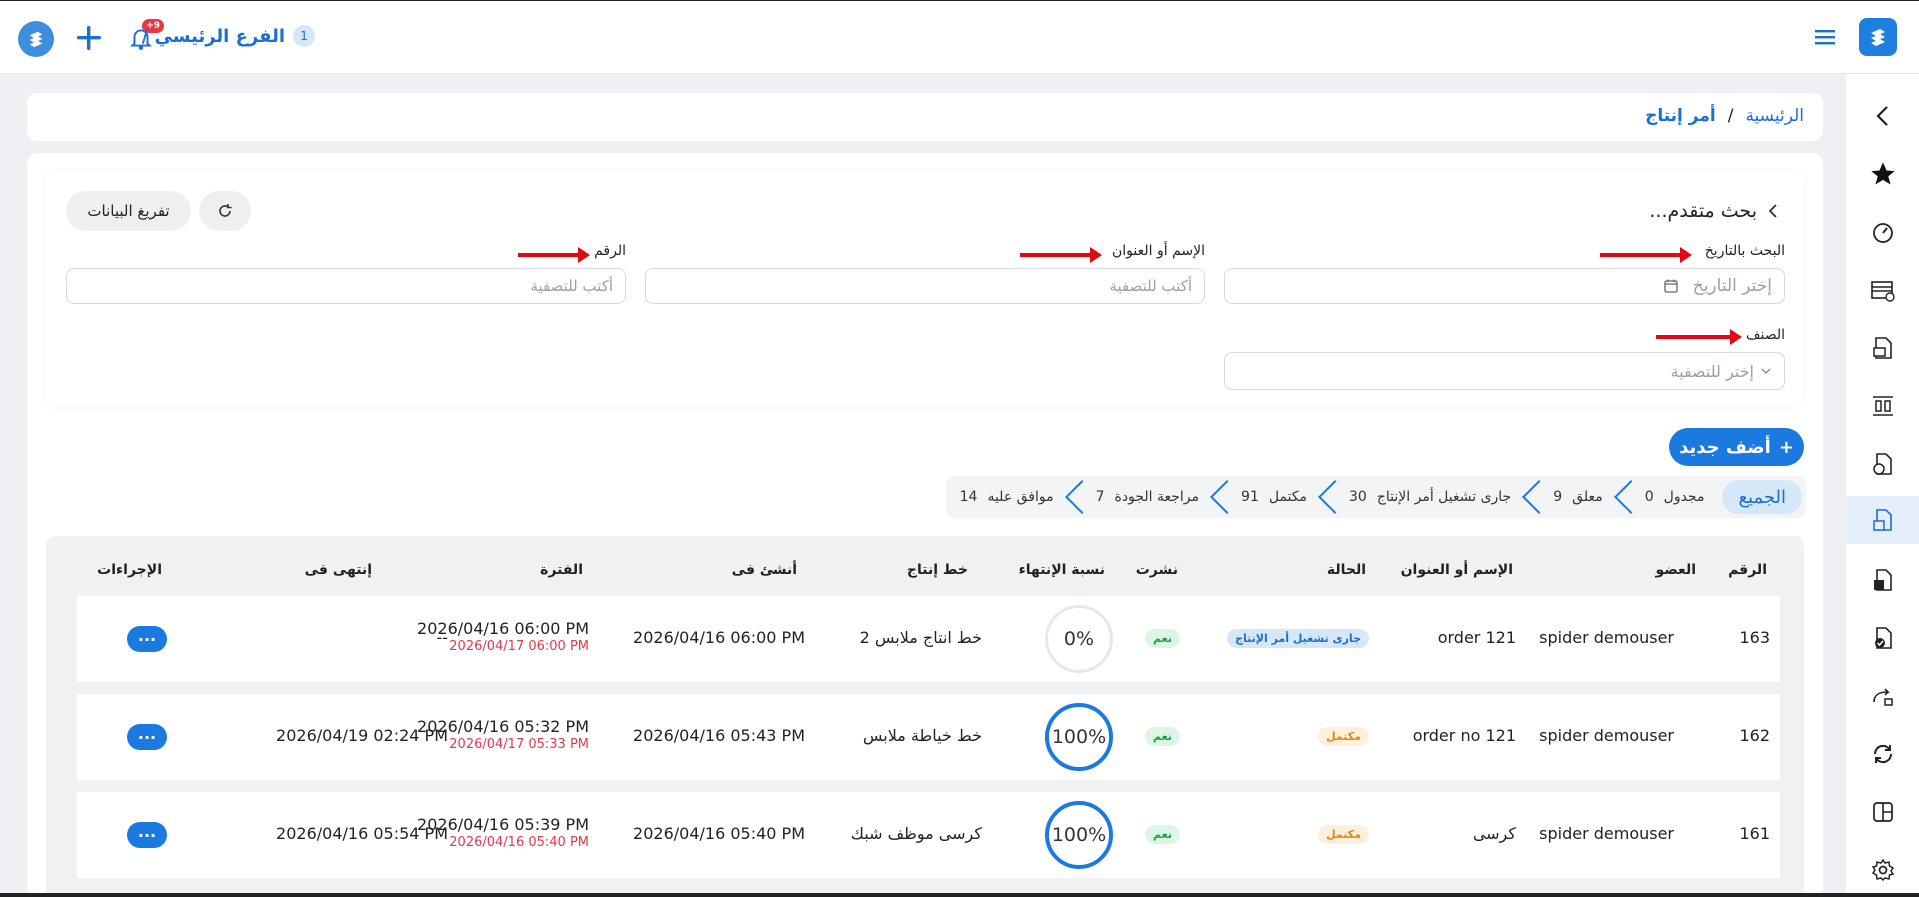 The height and width of the screenshot is (897, 1919). Describe the element at coordinates (1826, 39) in the screenshot. I see `menu-icon` at that location.